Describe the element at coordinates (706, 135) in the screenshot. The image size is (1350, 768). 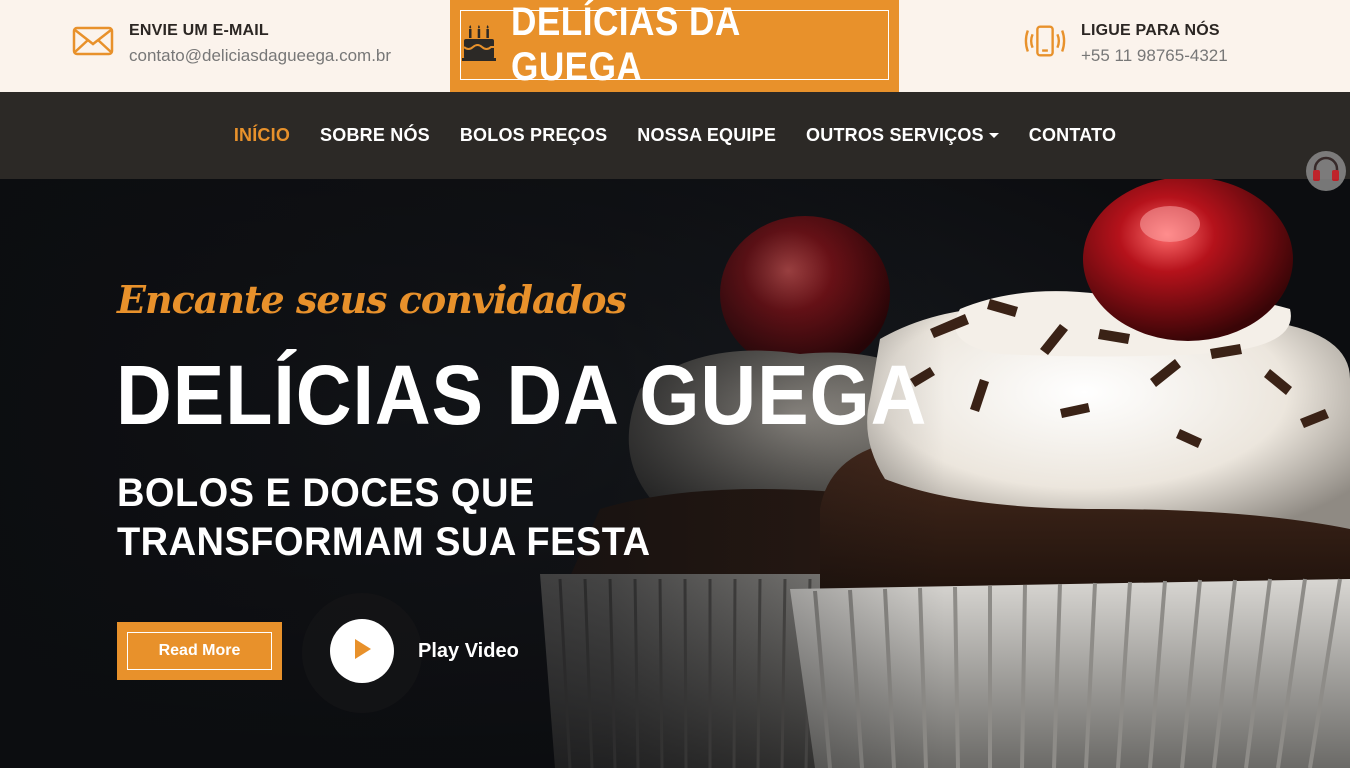
I see `nav-item-nossa-equipe: NOSSA EQUIPE` at that location.